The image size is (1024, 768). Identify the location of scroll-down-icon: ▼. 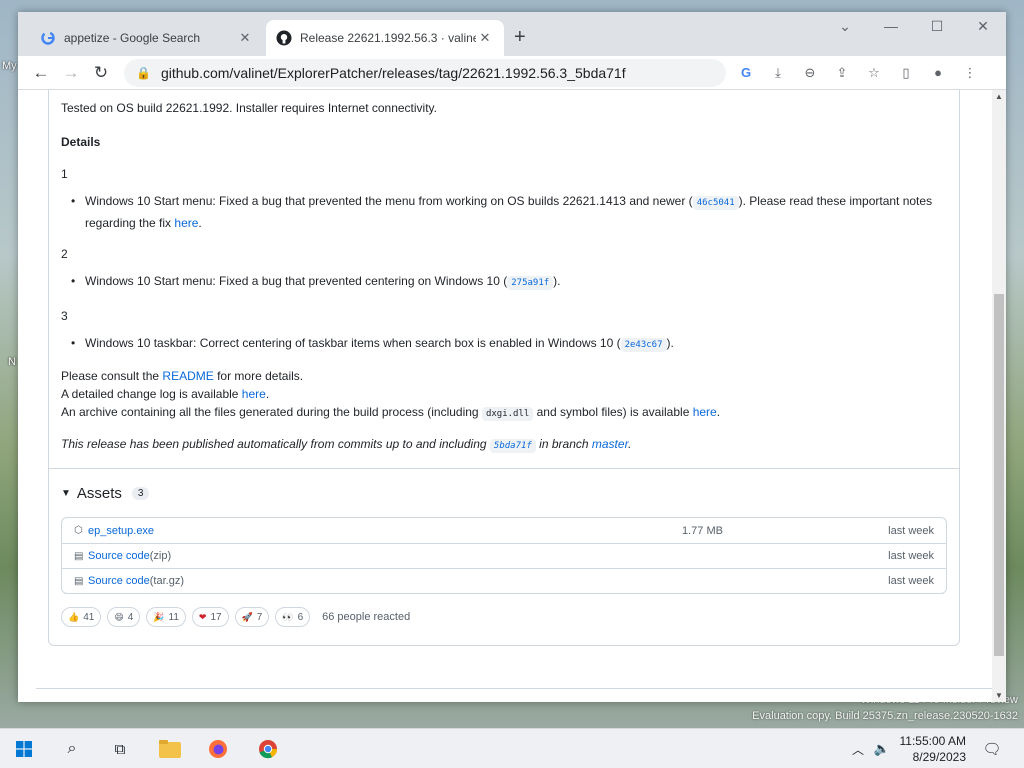
(999, 695).